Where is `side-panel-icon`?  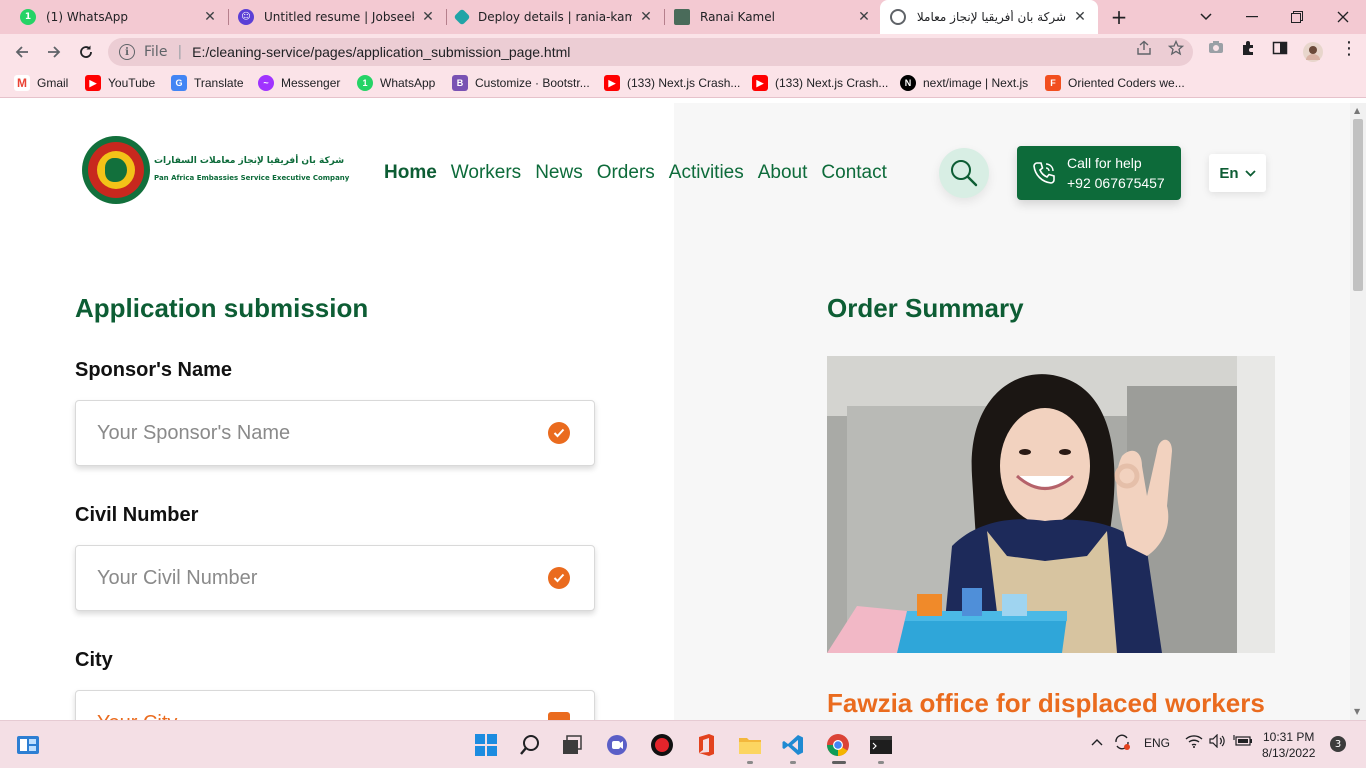
side-panel-icon is located at coordinates (1280, 50).